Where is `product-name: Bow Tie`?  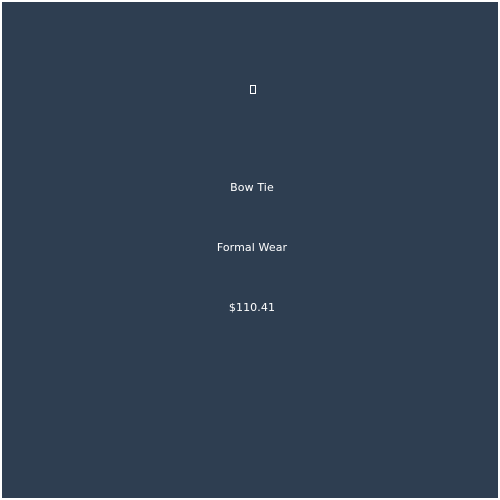
product-name: Bow Tie is located at coordinates (252, 187).